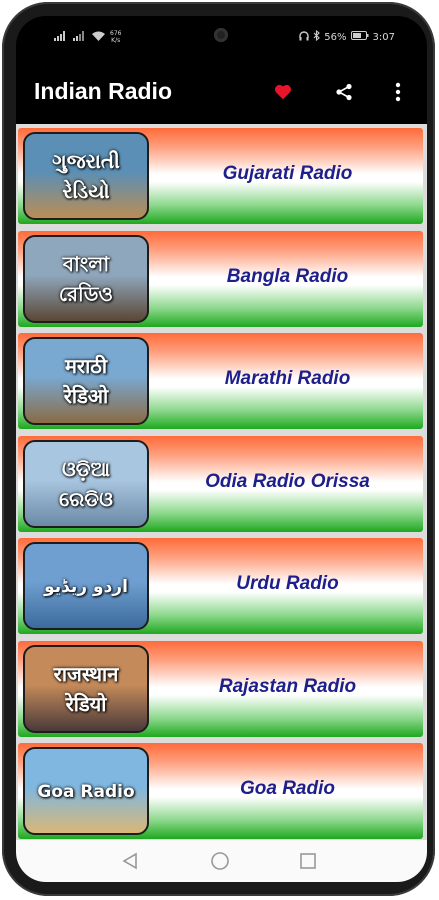 This screenshot has width=439, height=900. I want to click on station-thumbnail-text: اردو ریڈیو, so click(86, 587).